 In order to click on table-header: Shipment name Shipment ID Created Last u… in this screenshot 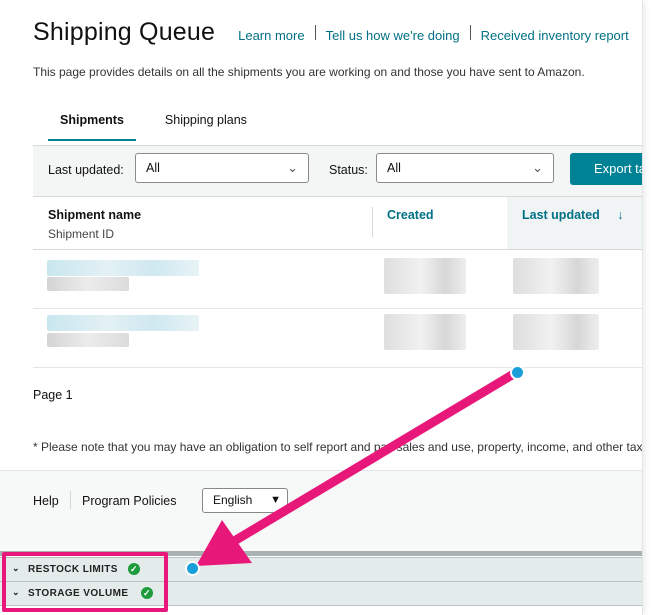, I will do `click(337, 223)`.